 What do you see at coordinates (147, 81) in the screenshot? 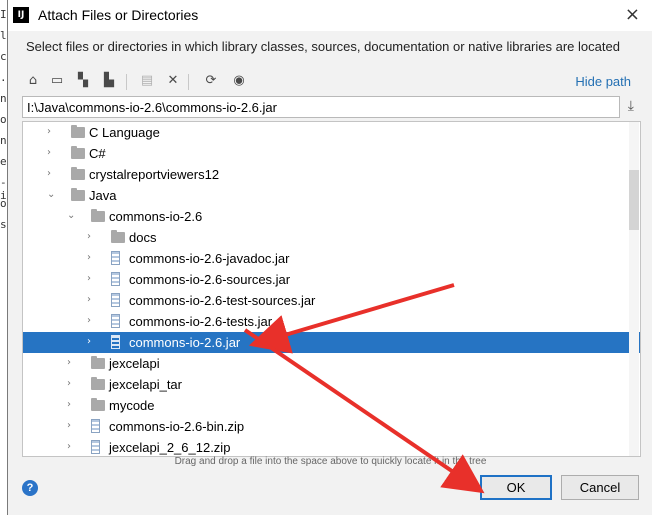
I see `new-folder-icon: ▤` at bounding box center [147, 81].